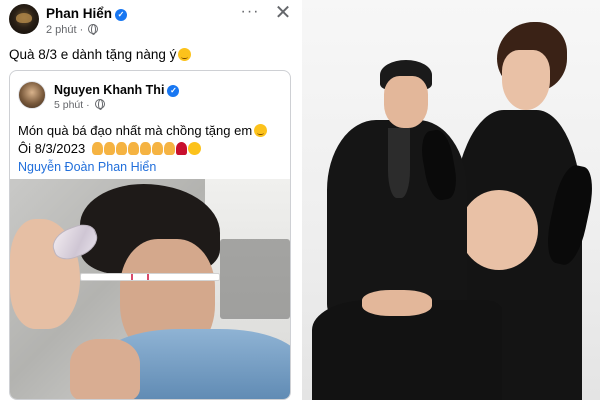 This screenshot has height=400, width=600. What do you see at coordinates (32, 95) in the screenshot?
I see `shared-author-avatar` at bounding box center [32, 95].